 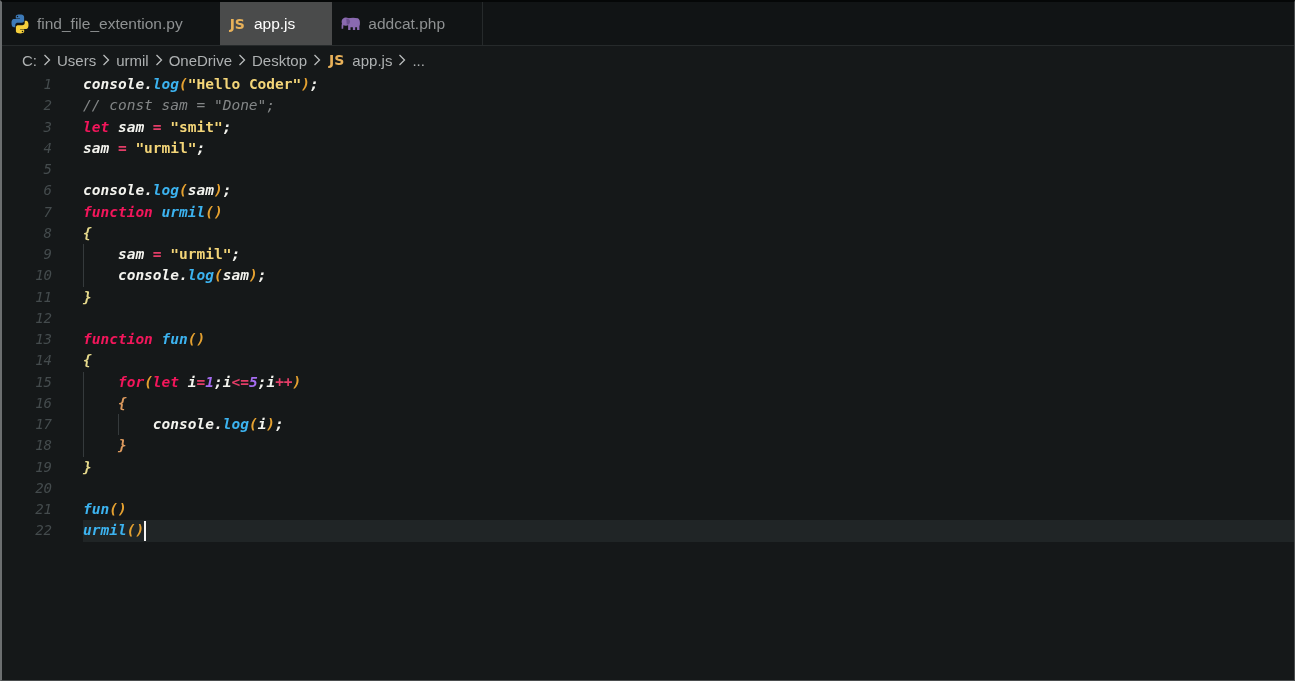 What do you see at coordinates (29, 60) in the screenshot?
I see `breadcrumb-item: C:` at bounding box center [29, 60].